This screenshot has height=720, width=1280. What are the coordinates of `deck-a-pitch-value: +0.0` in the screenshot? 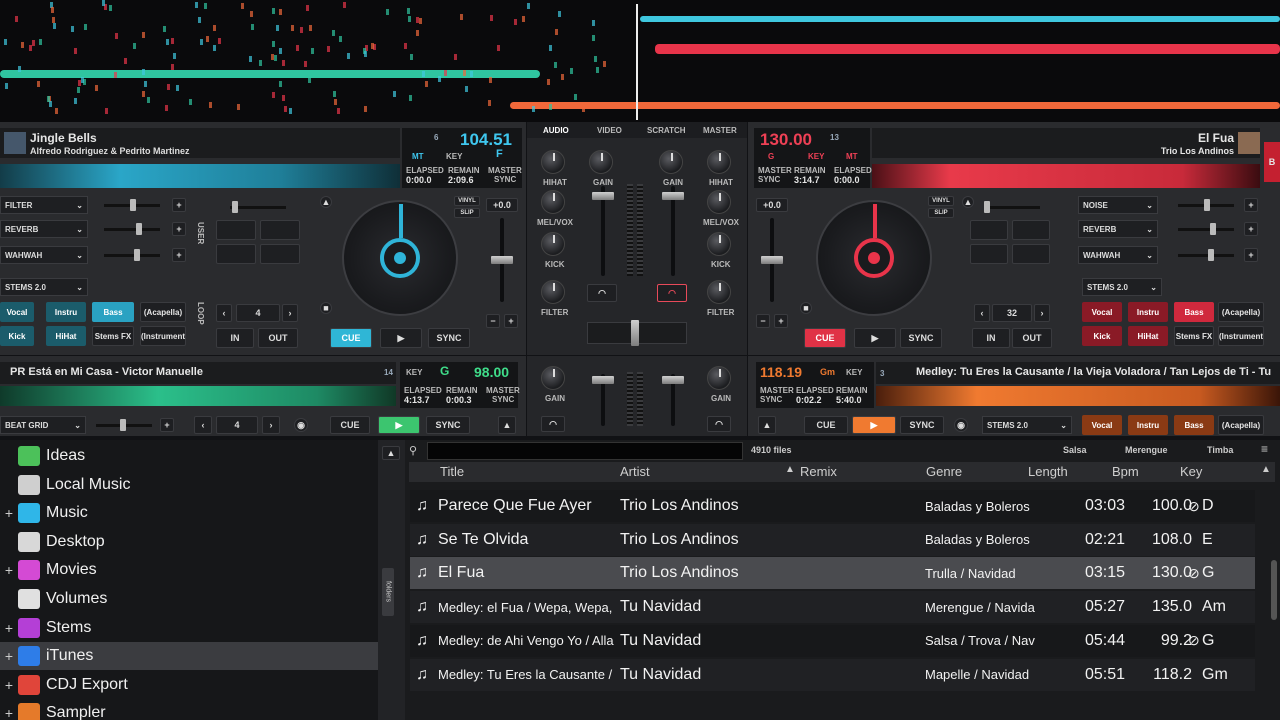 It's located at (502, 205).